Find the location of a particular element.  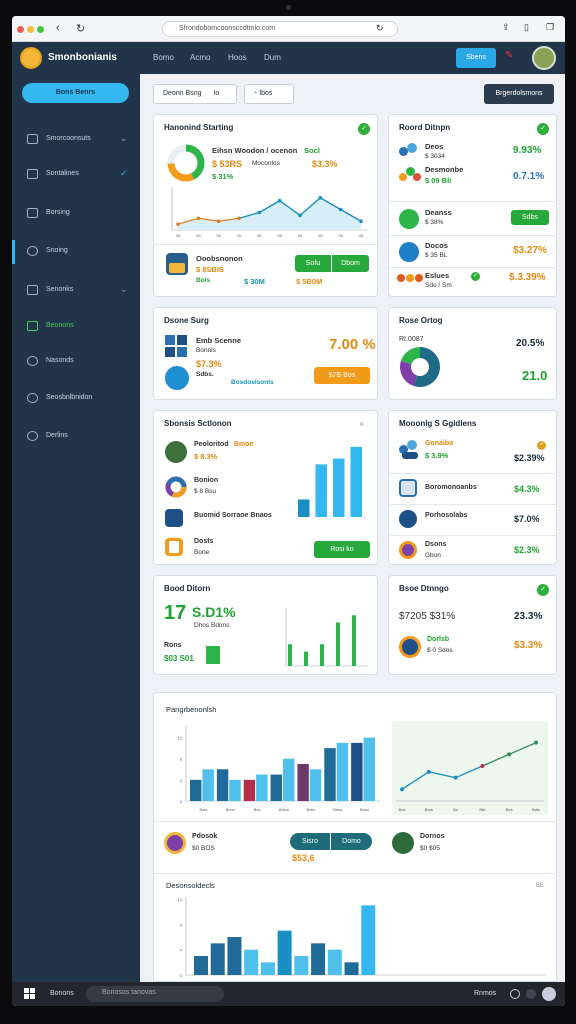

series-line is located at coordinates (442, 777).